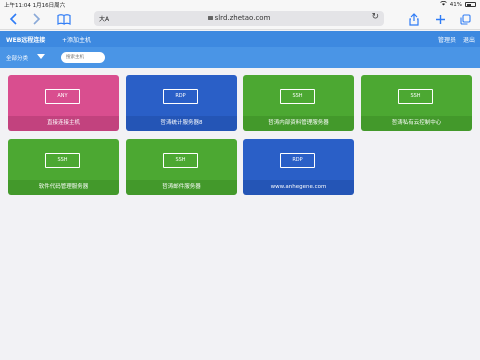 The width and height of the screenshot is (480, 360). I want to click on host-name: 哲涛统计服务器8, so click(181, 123).